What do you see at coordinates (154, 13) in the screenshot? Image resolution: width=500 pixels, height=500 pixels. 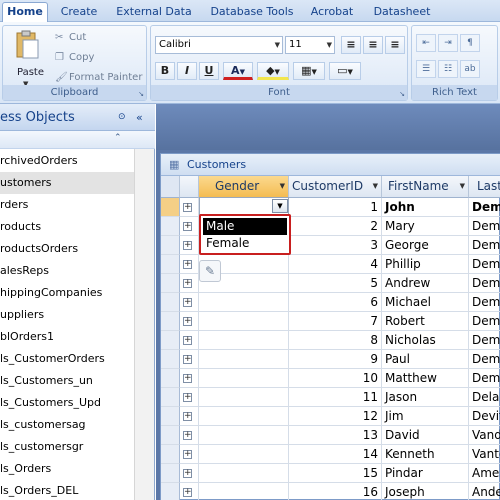 I see `tab-external-data: External Data` at bounding box center [154, 13].